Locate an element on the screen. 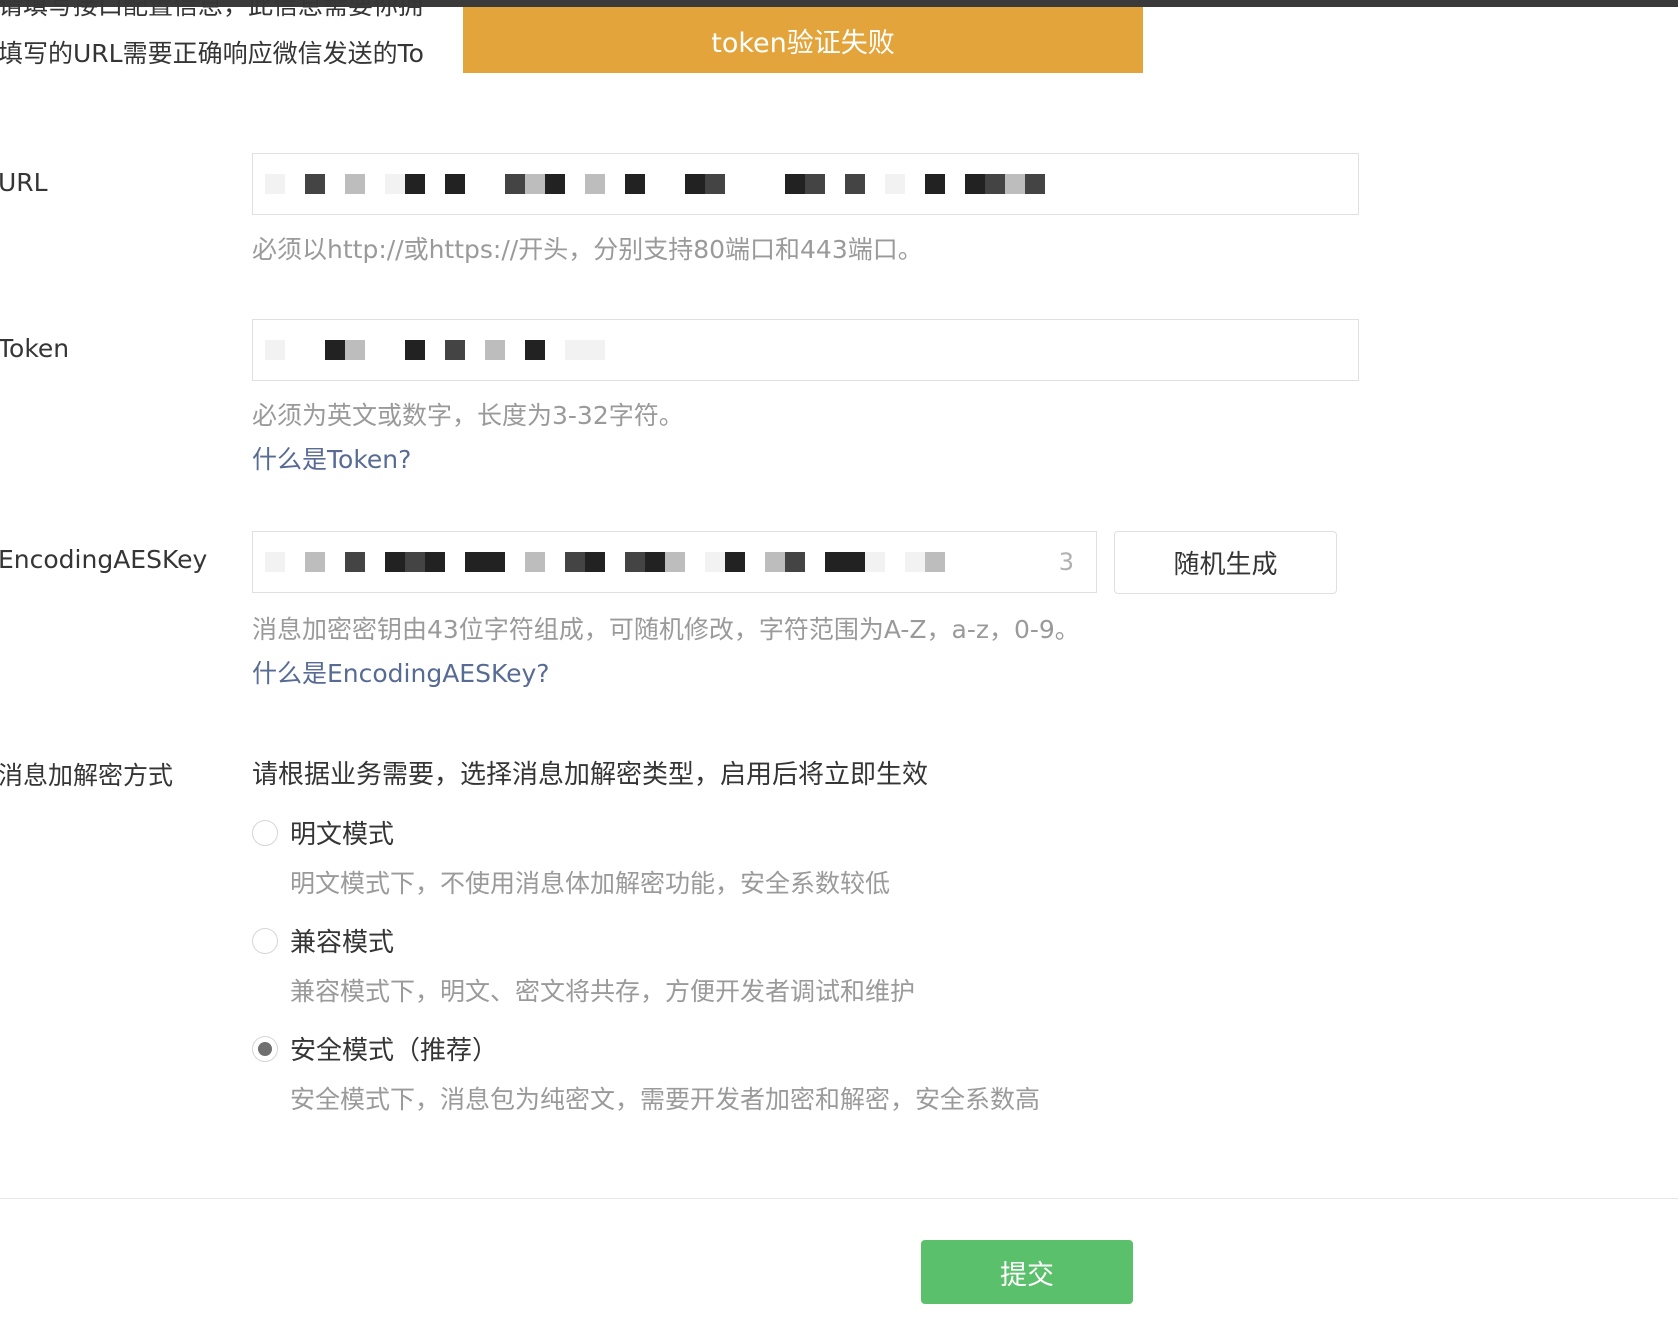  radio-compatible-mode: 兼容模式 is located at coordinates (323, 940).